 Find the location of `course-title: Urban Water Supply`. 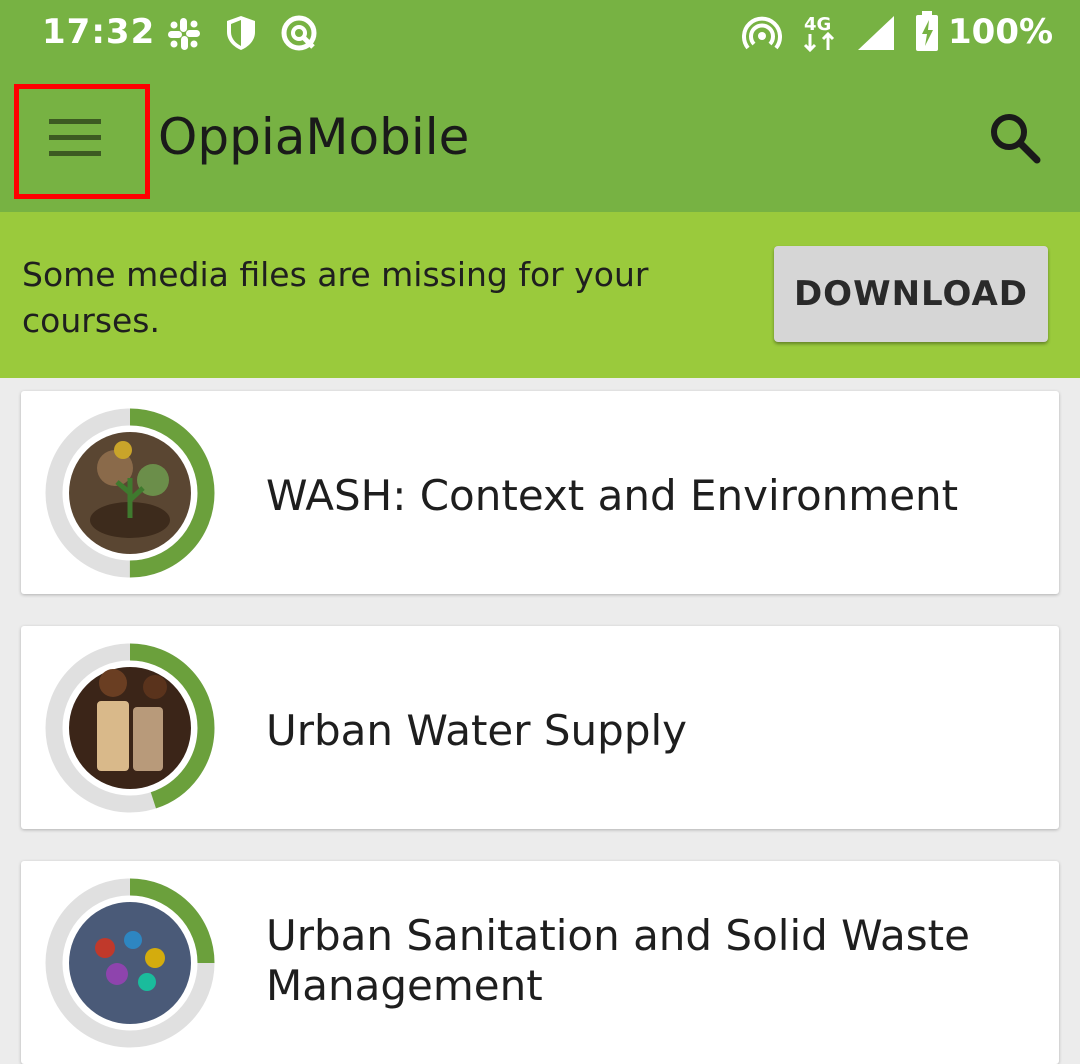

course-title: Urban Water Supply is located at coordinates (477, 730).